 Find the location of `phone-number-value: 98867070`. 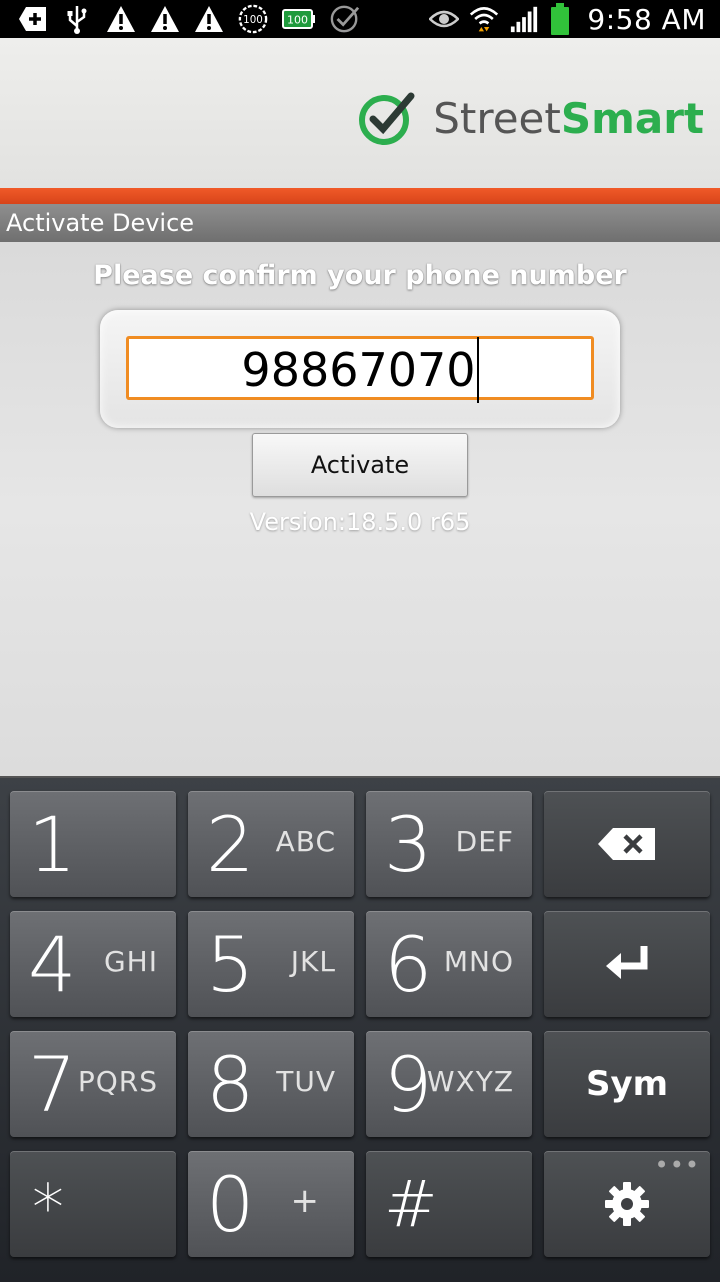

phone-number-value: 98867070 is located at coordinates (358, 370).